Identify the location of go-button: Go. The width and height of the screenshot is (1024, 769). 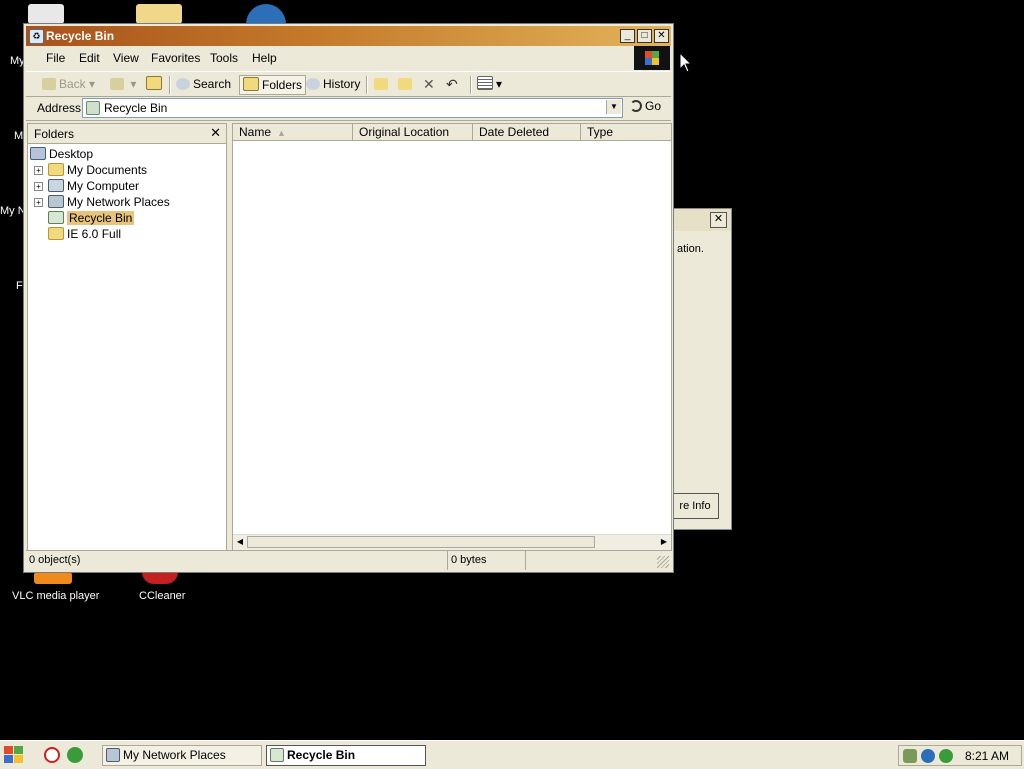
(645, 106).